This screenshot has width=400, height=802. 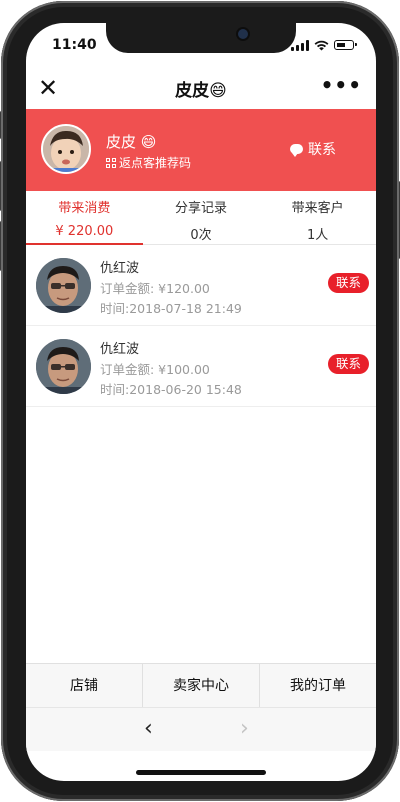 What do you see at coordinates (201, 729) in the screenshot?
I see `browser-toolbar: ‹ ›` at bounding box center [201, 729].